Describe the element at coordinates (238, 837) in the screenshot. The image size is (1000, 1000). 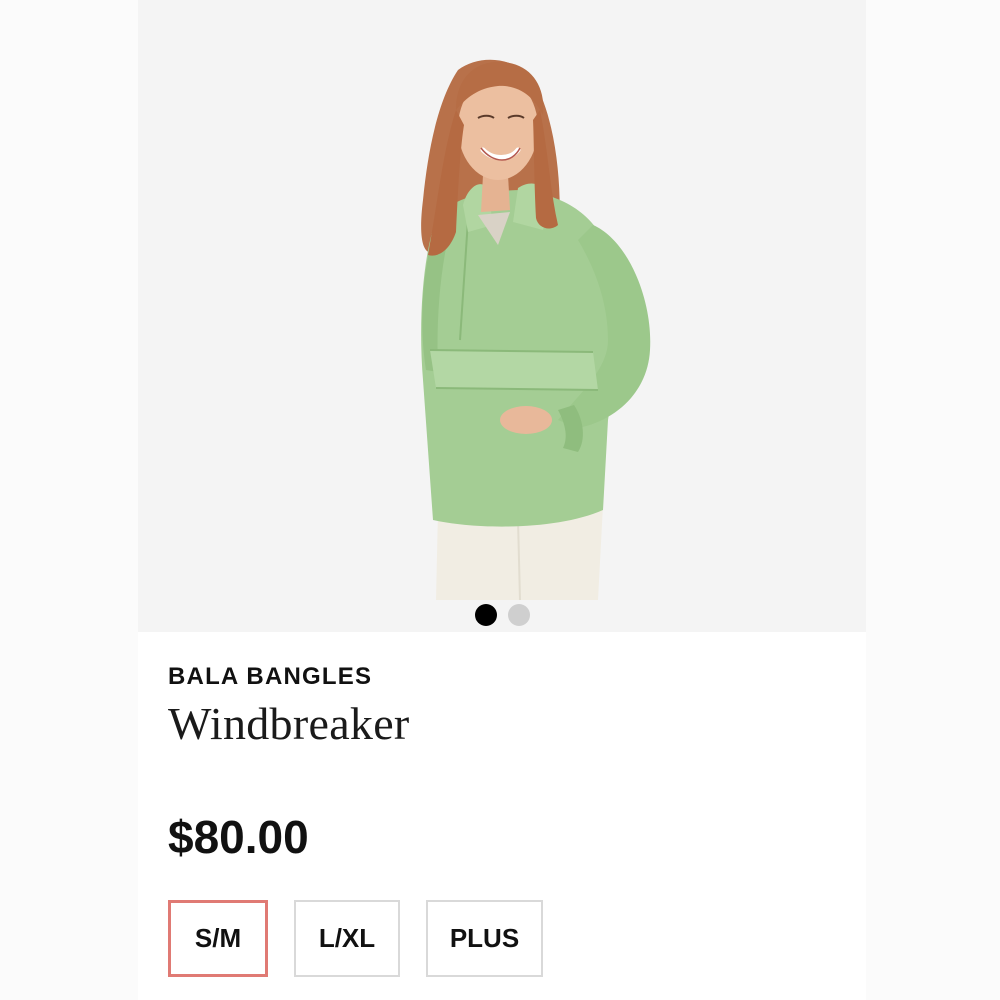
I see `product-price: $80.00` at that location.